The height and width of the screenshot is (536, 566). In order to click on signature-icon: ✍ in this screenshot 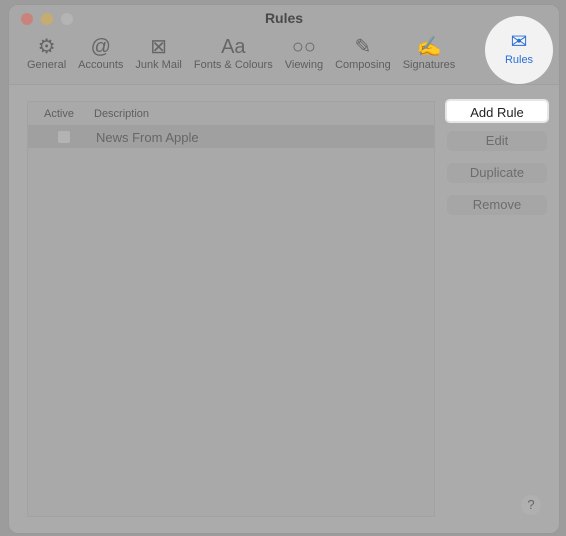, I will do `click(429, 47)`.